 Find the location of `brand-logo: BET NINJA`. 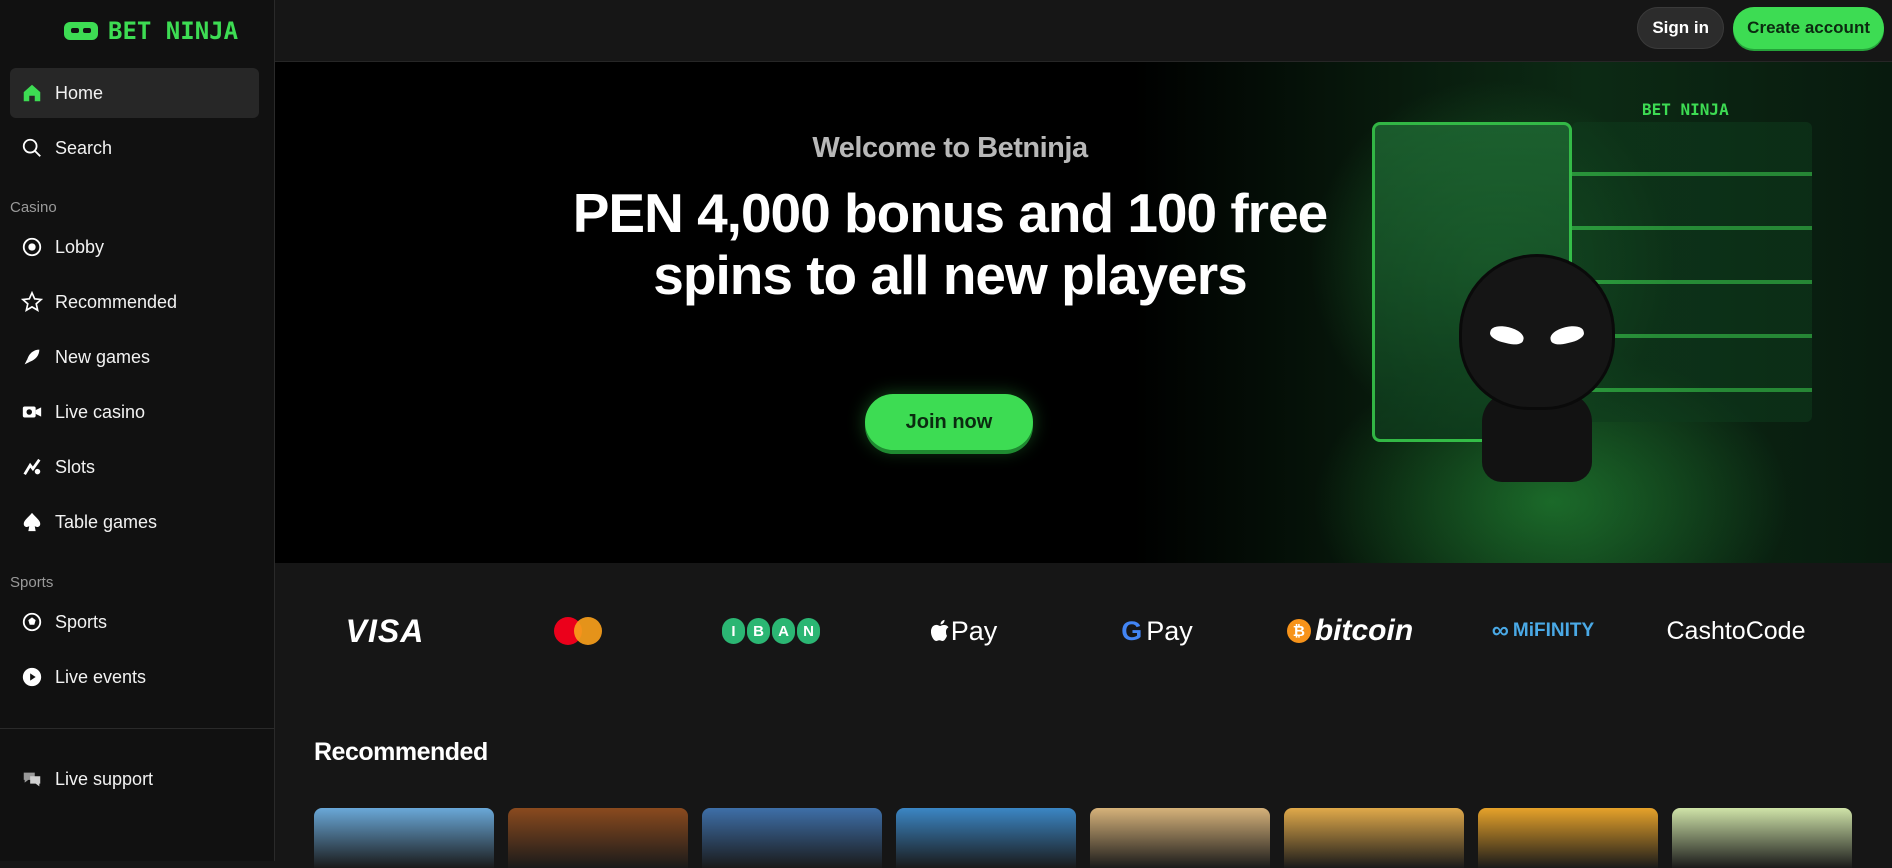

brand-logo: BET NINJA is located at coordinates (151, 31).